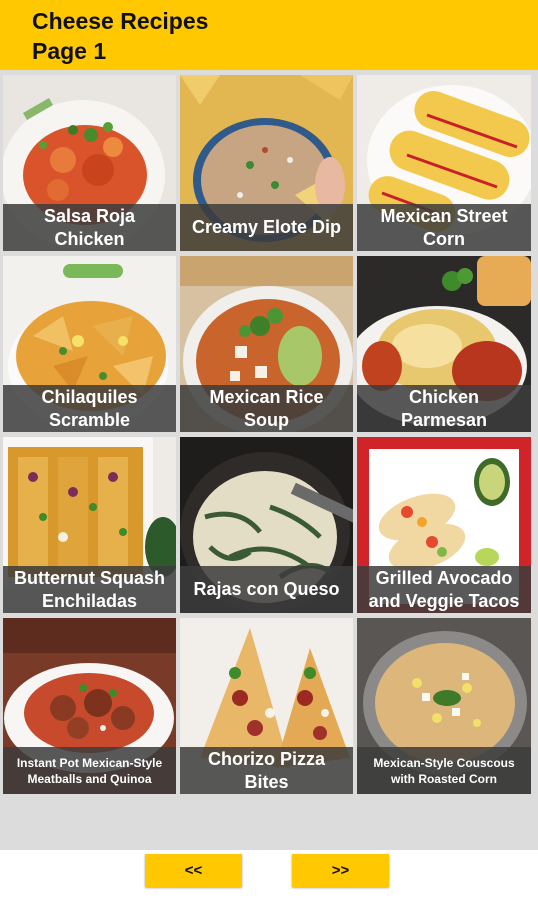 This screenshot has width=538, height=900. I want to click on recipe-title: Chilaquiles Scramble, so click(89, 408).